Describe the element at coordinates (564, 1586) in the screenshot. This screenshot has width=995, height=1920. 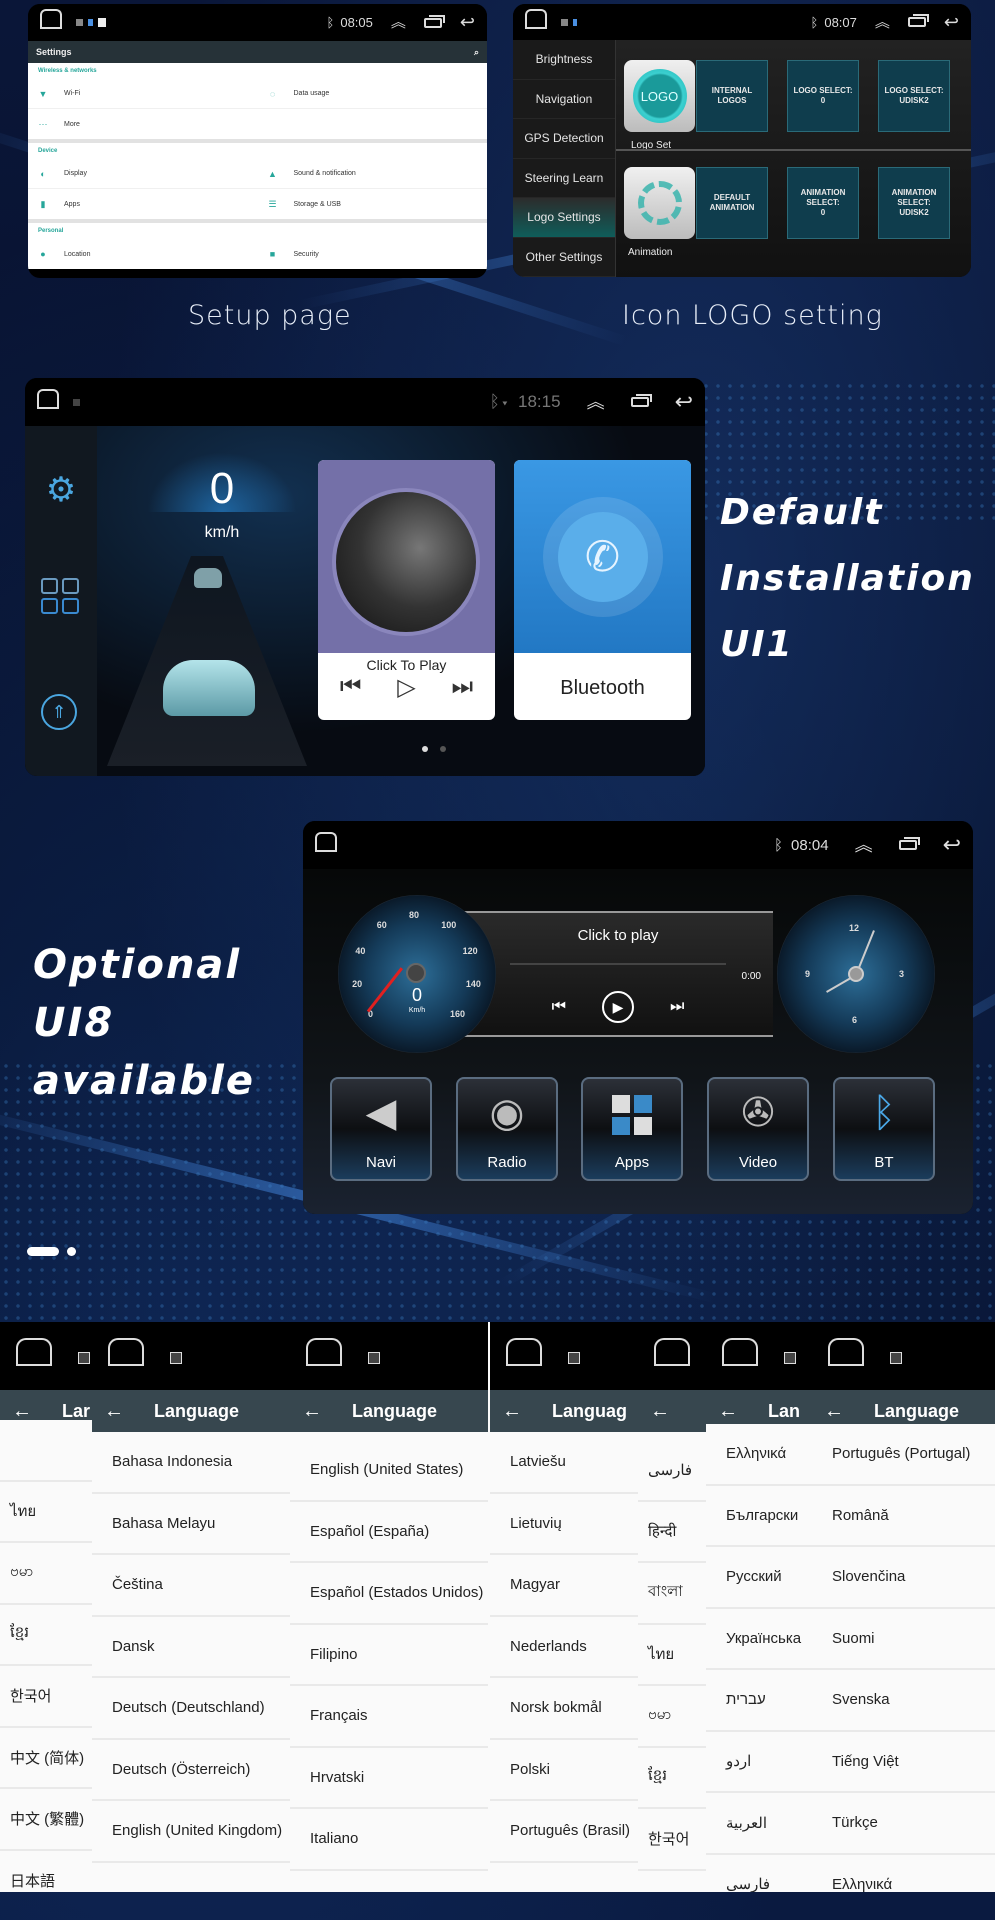
I see `language-item: Magyar` at that location.